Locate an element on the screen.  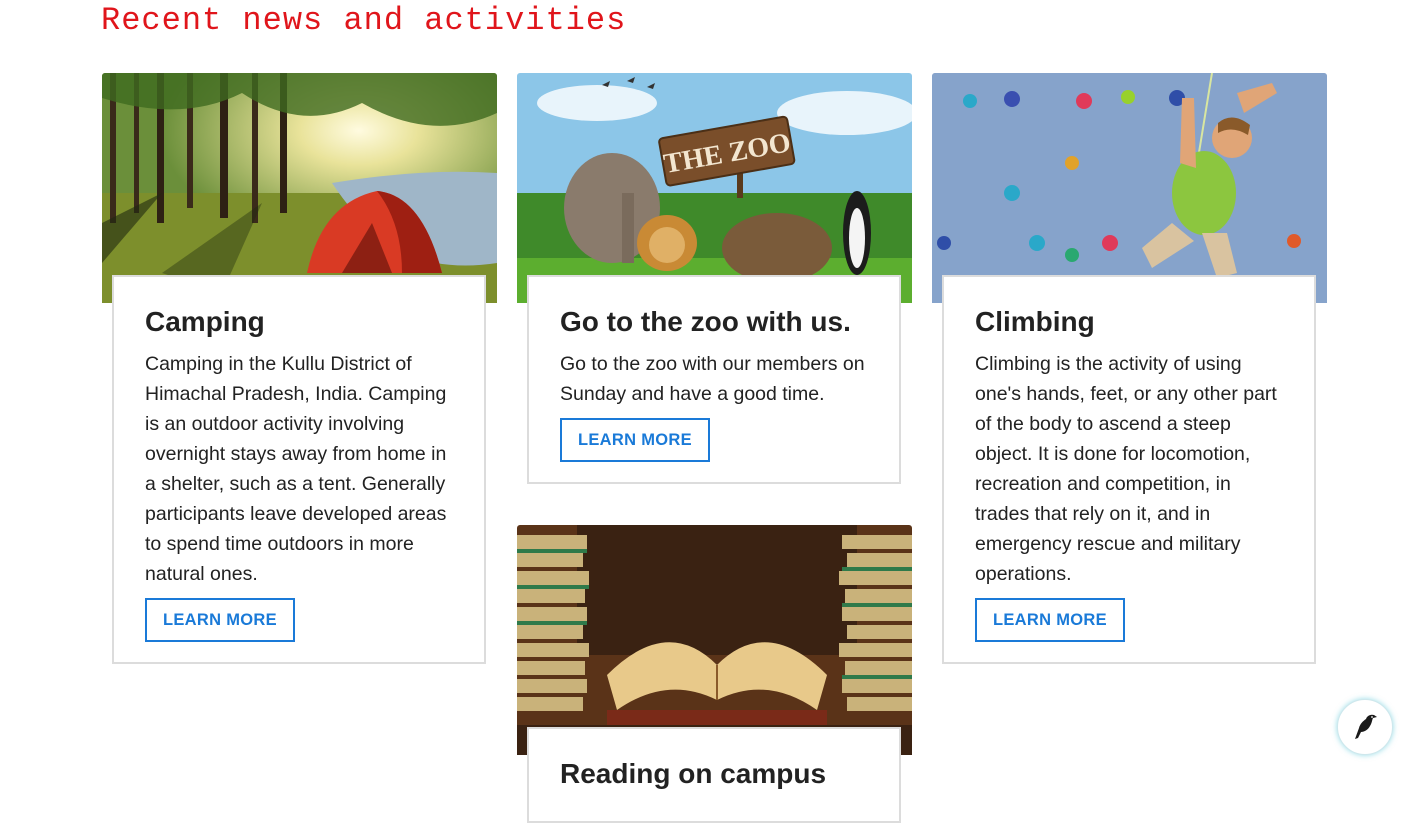
bird-icon is located at coordinates (1366, 726).